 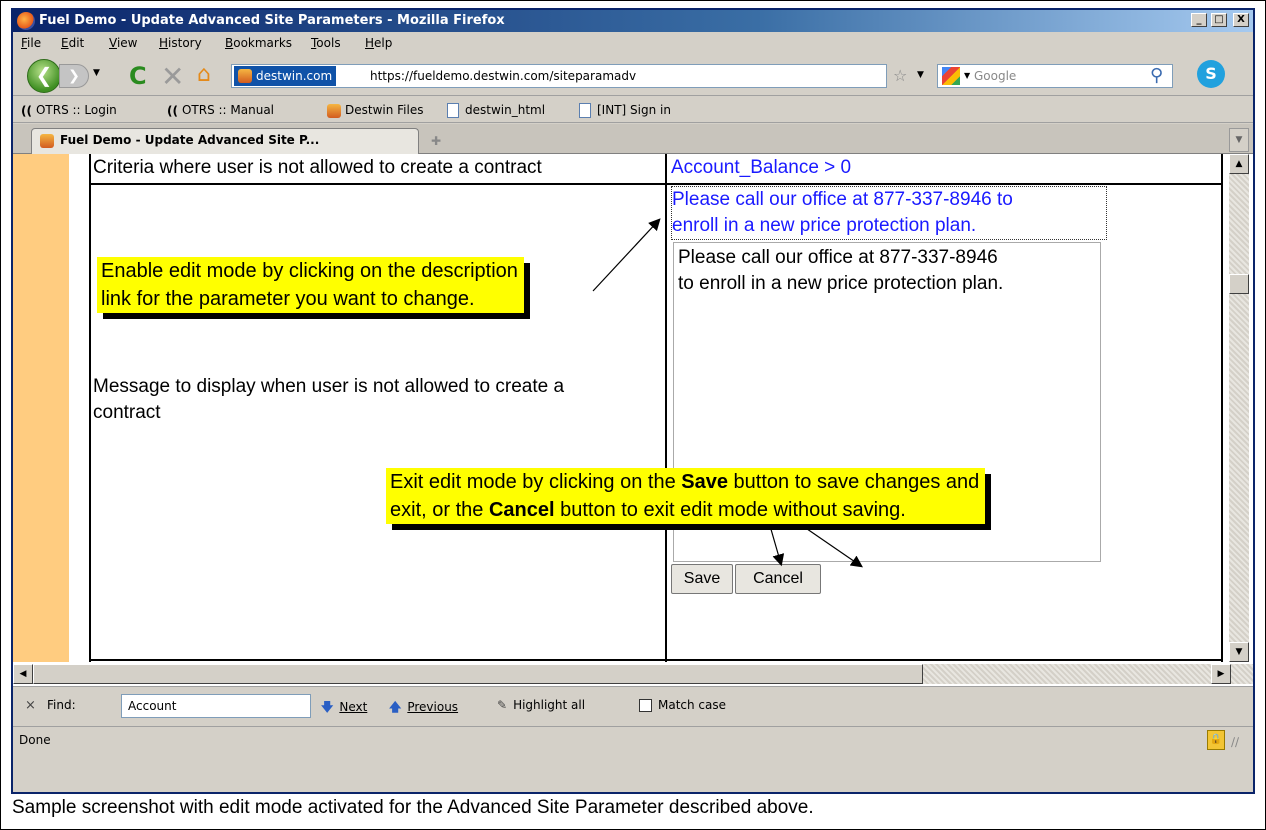 I want to click on scroll-right-icon: ▶, so click(x=1221, y=674).